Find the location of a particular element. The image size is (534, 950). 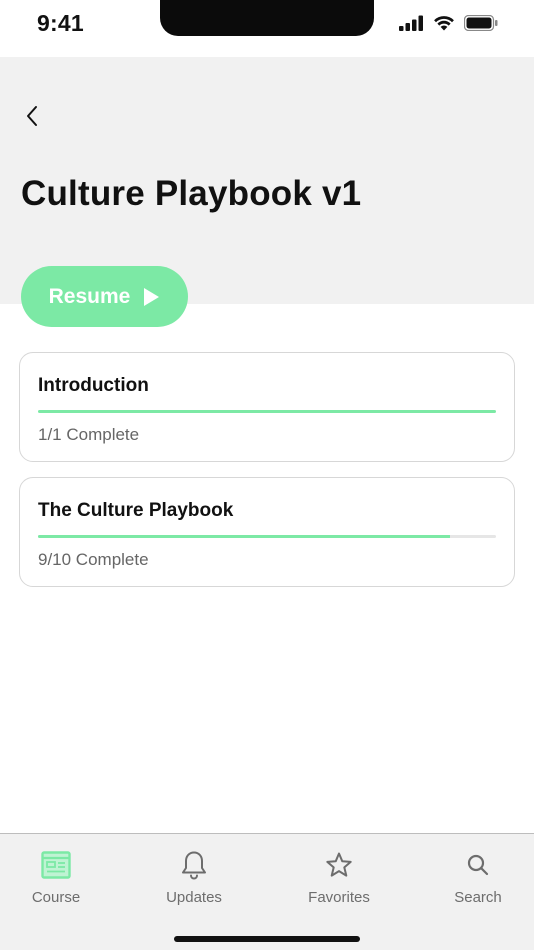

bell-icon is located at coordinates (194, 865).